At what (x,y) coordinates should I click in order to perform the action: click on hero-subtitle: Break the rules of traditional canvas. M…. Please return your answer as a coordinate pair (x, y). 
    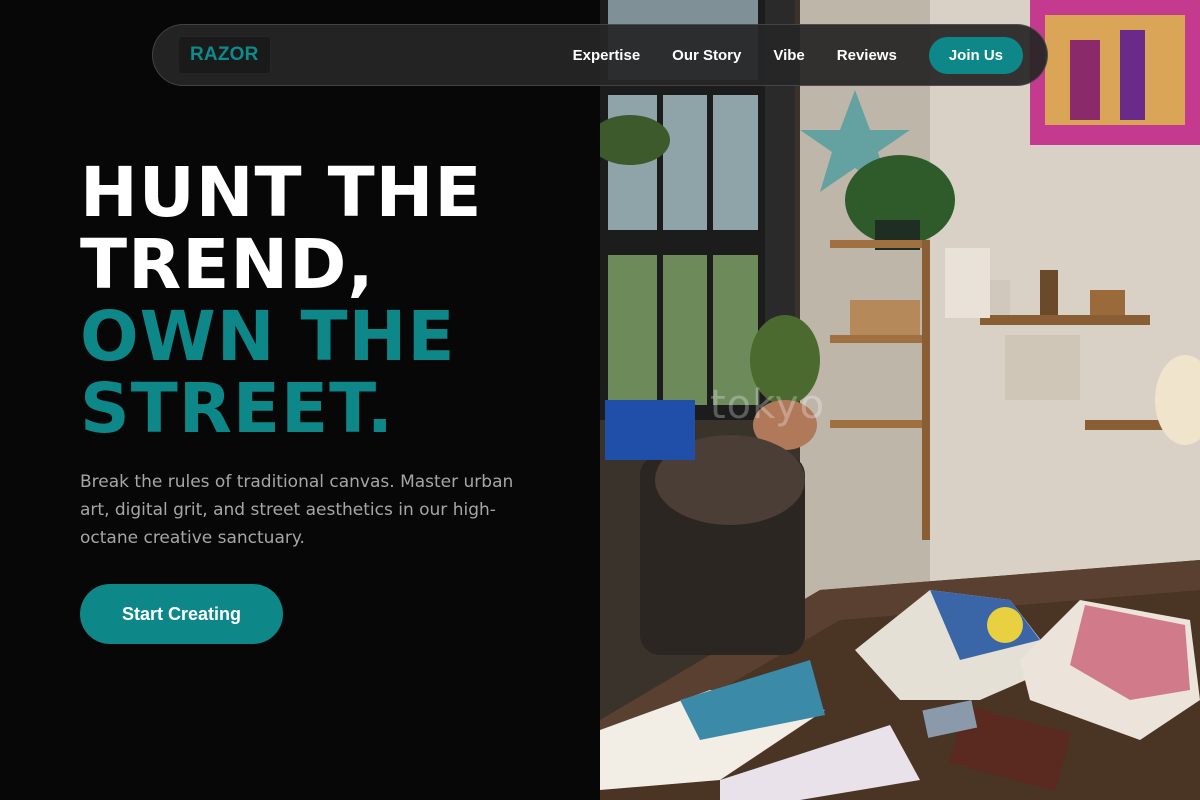
    Looking at the image, I should click on (297, 510).